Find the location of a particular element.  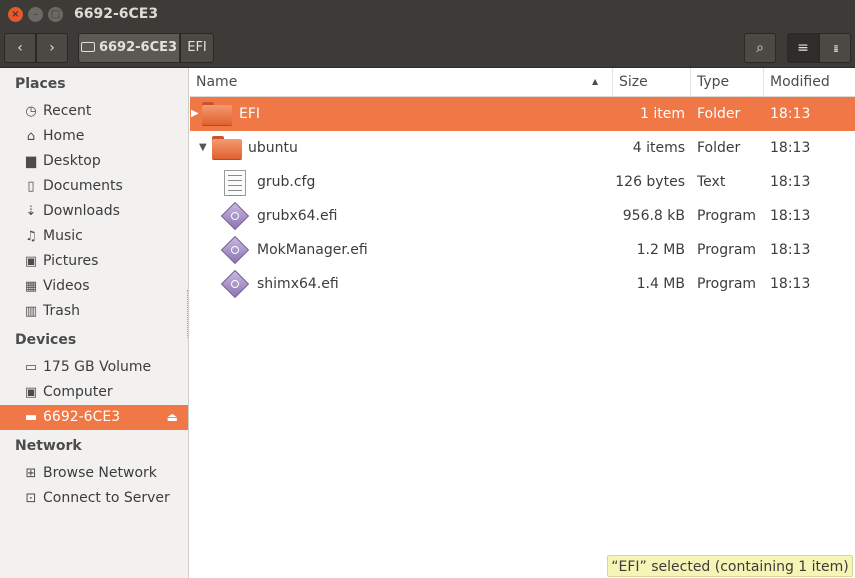

file-row-ubuntu: ▼ ubuntu 4 items Folder 18:13 is located at coordinates (522, 148).